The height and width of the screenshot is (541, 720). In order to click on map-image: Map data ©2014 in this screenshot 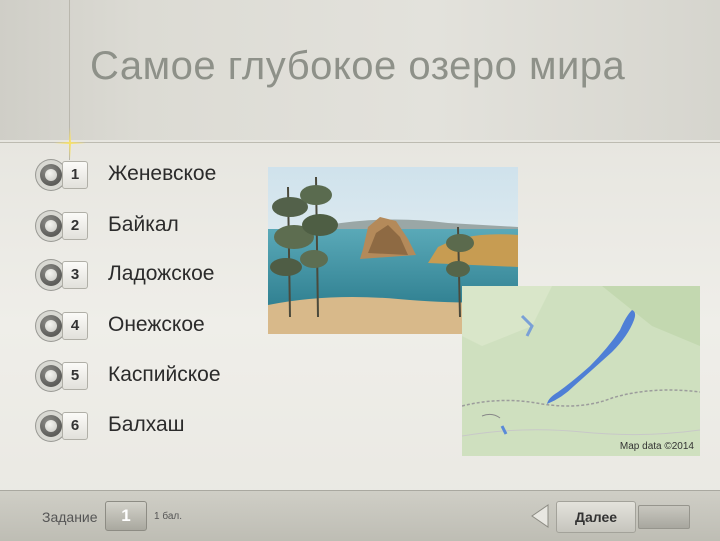, I will do `click(581, 371)`.